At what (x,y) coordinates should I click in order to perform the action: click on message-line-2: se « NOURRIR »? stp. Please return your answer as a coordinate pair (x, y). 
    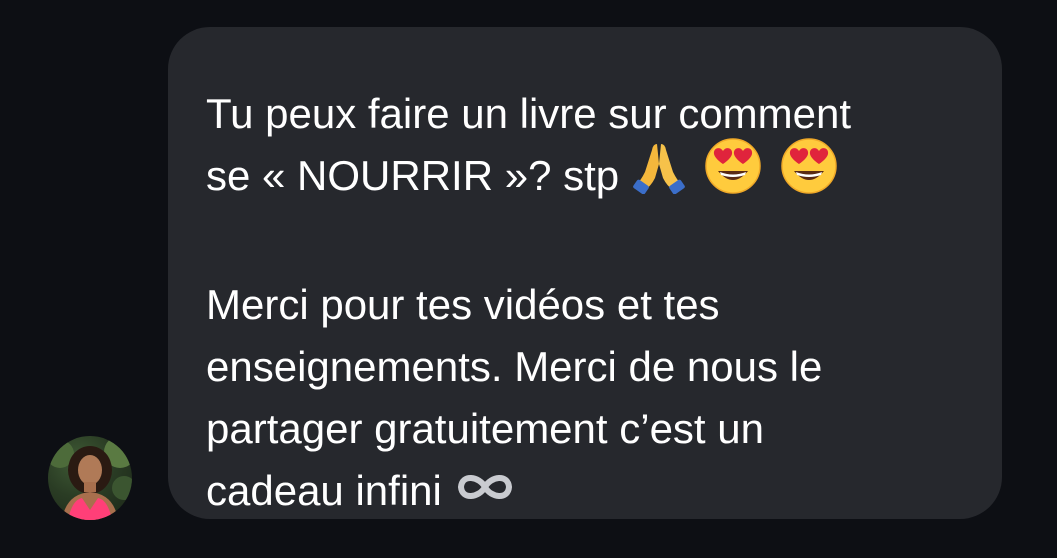
    Looking at the image, I should click on (413, 175).